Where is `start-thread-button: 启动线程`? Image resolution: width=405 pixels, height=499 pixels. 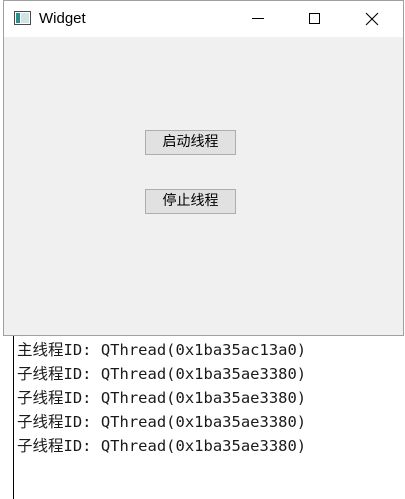
start-thread-button: 启动线程 is located at coordinates (190, 142).